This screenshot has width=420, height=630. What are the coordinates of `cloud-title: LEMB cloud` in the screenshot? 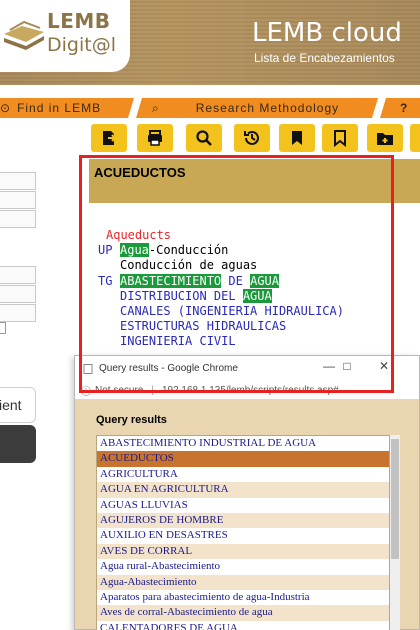 It's located at (327, 33).